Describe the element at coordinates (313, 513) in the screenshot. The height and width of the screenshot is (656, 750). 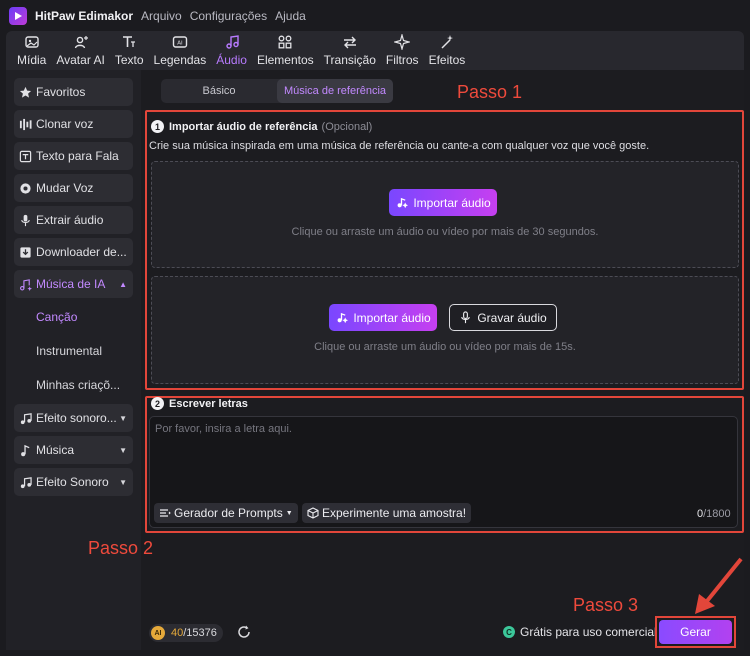
I see `cube-icon` at that location.